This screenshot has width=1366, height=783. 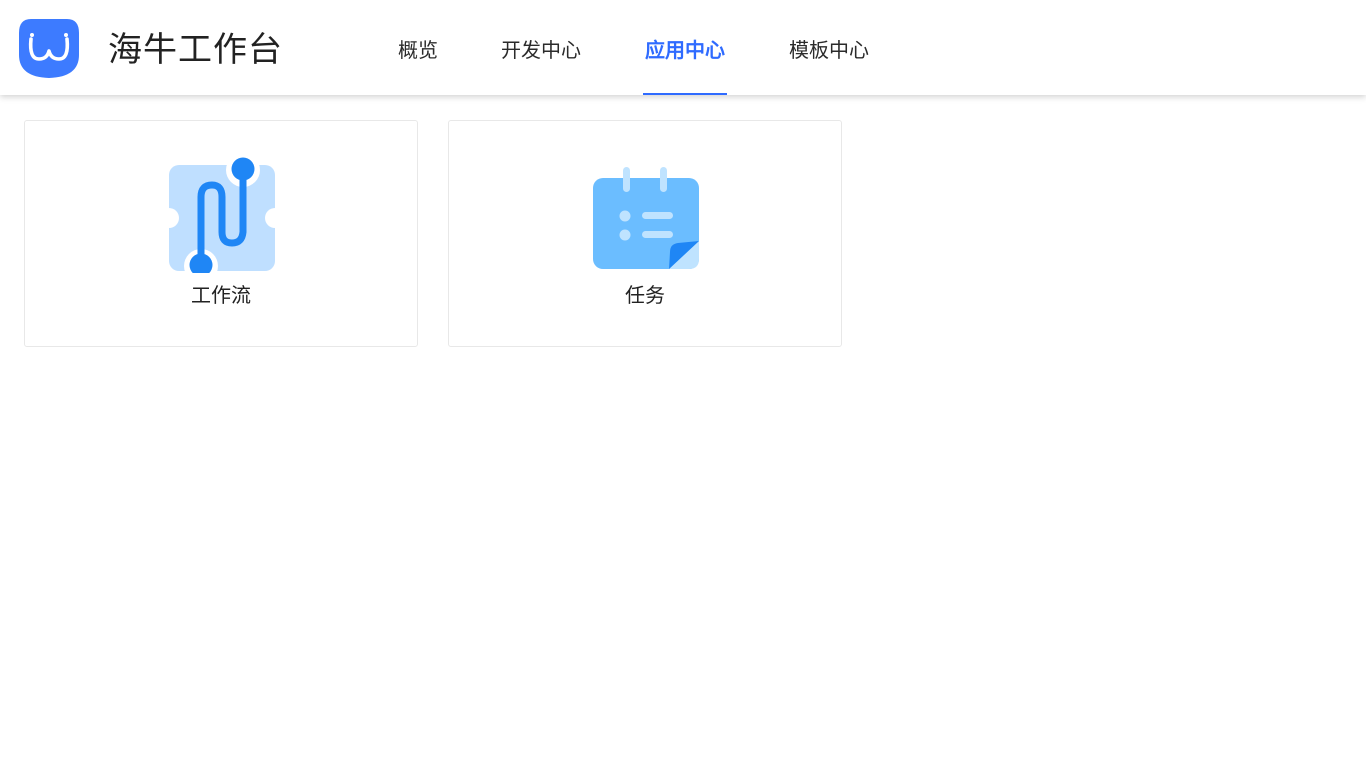 I want to click on tab-dev-center: 开发中心, so click(x=541, y=47).